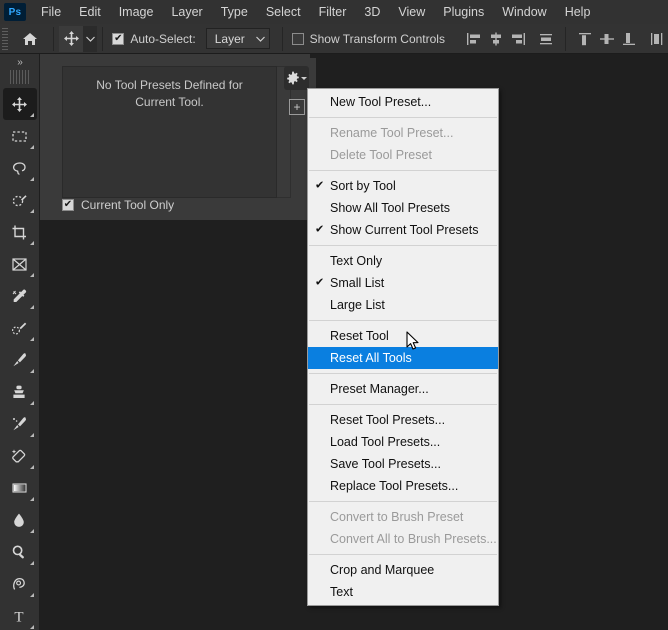 The width and height of the screenshot is (668, 630). Describe the element at coordinates (20, 264) in the screenshot. I see `tool-frame-tool` at that location.